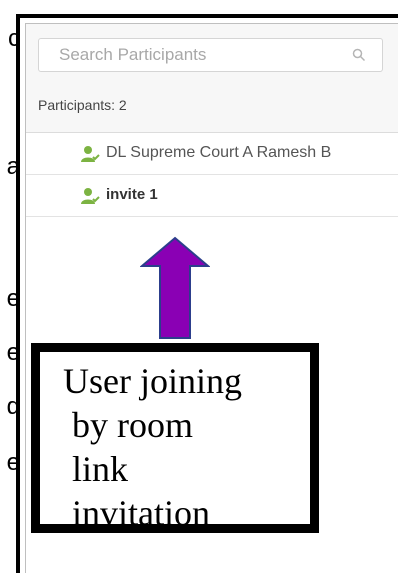 Image resolution: width=401 pixels, height=573 pixels. Describe the element at coordinates (219, 152) in the screenshot. I see `participant-name: DL Supreme Court A Ramesh B` at that location.